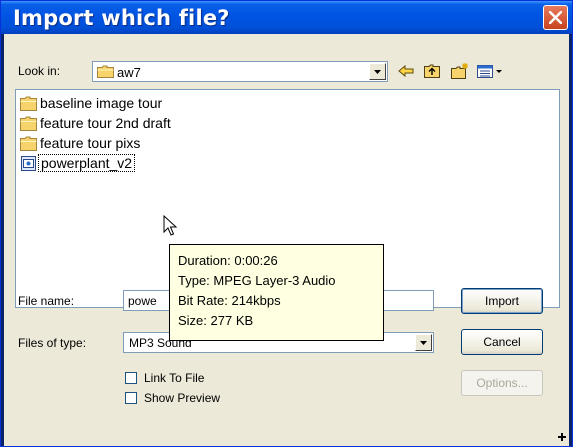  Describe the element at coordinates (142, 301) in the screenshot. I see `file-name-value: powe` at that location.